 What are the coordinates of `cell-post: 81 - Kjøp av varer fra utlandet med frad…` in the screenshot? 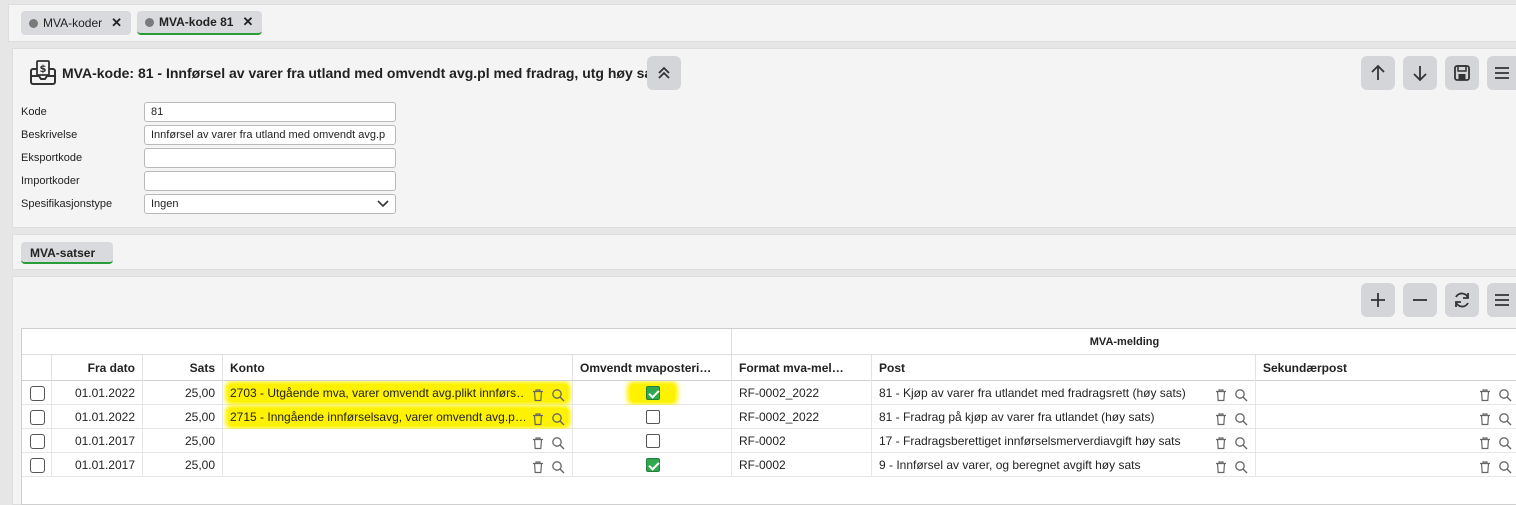 It's located at (1064, 393).